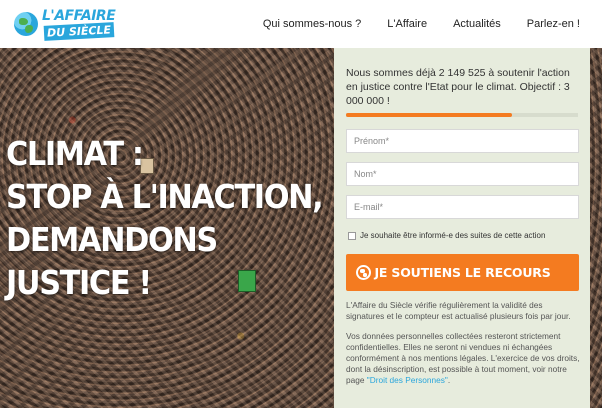 This screenshot has width=602, height=408. Describe the element at coordinates (165, 196) in the screenshot. I see `hero-title-line: STOP À L'INACTION,` at that location.